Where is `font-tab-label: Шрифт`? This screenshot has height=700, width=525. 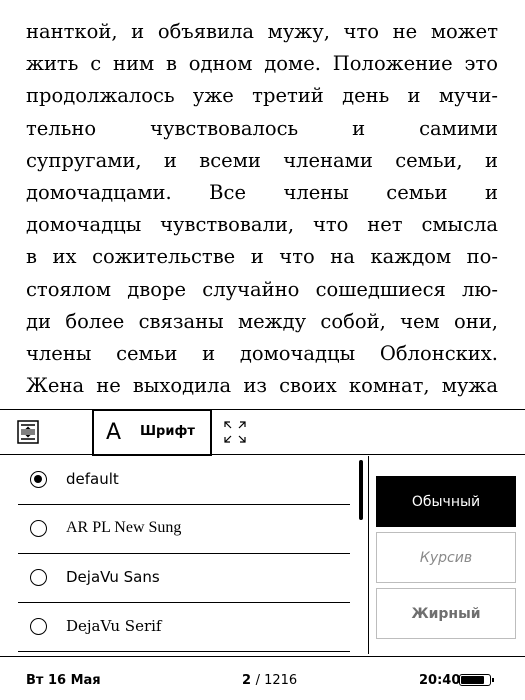
font-tab-label: Шрифт is located at coordinates (167, 431).